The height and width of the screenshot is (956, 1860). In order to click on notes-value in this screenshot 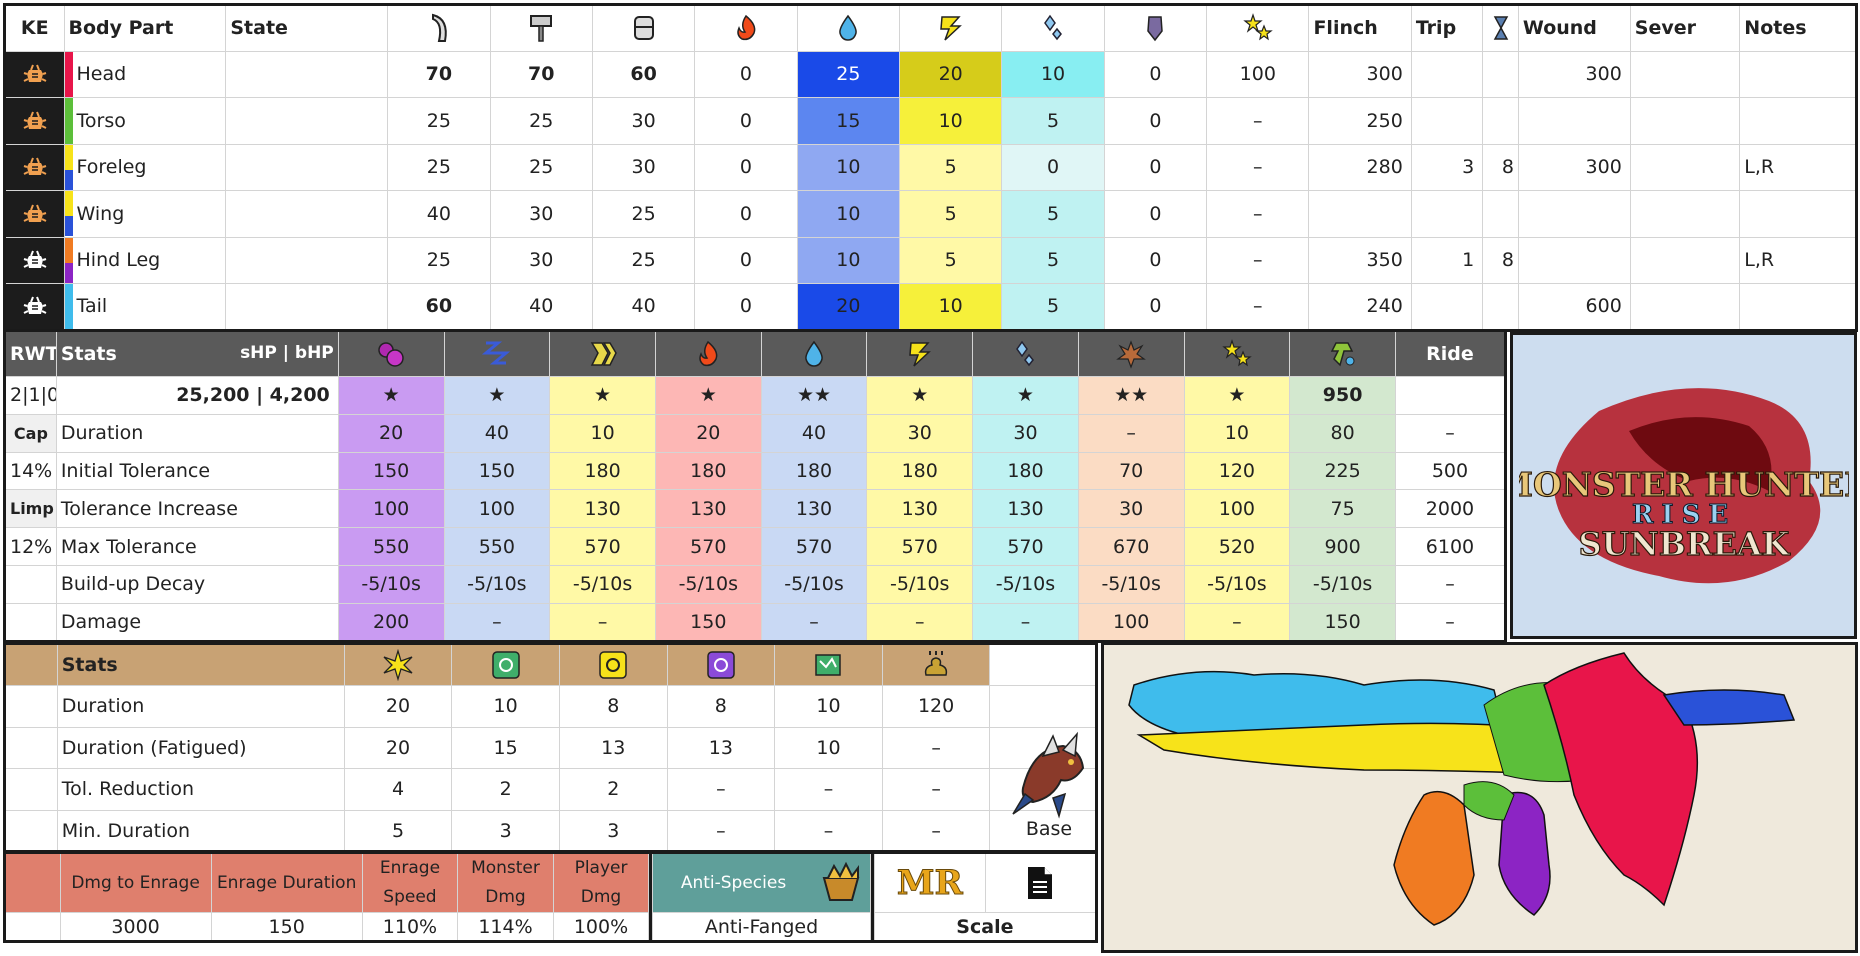, I will do `click(1798, 214)`.